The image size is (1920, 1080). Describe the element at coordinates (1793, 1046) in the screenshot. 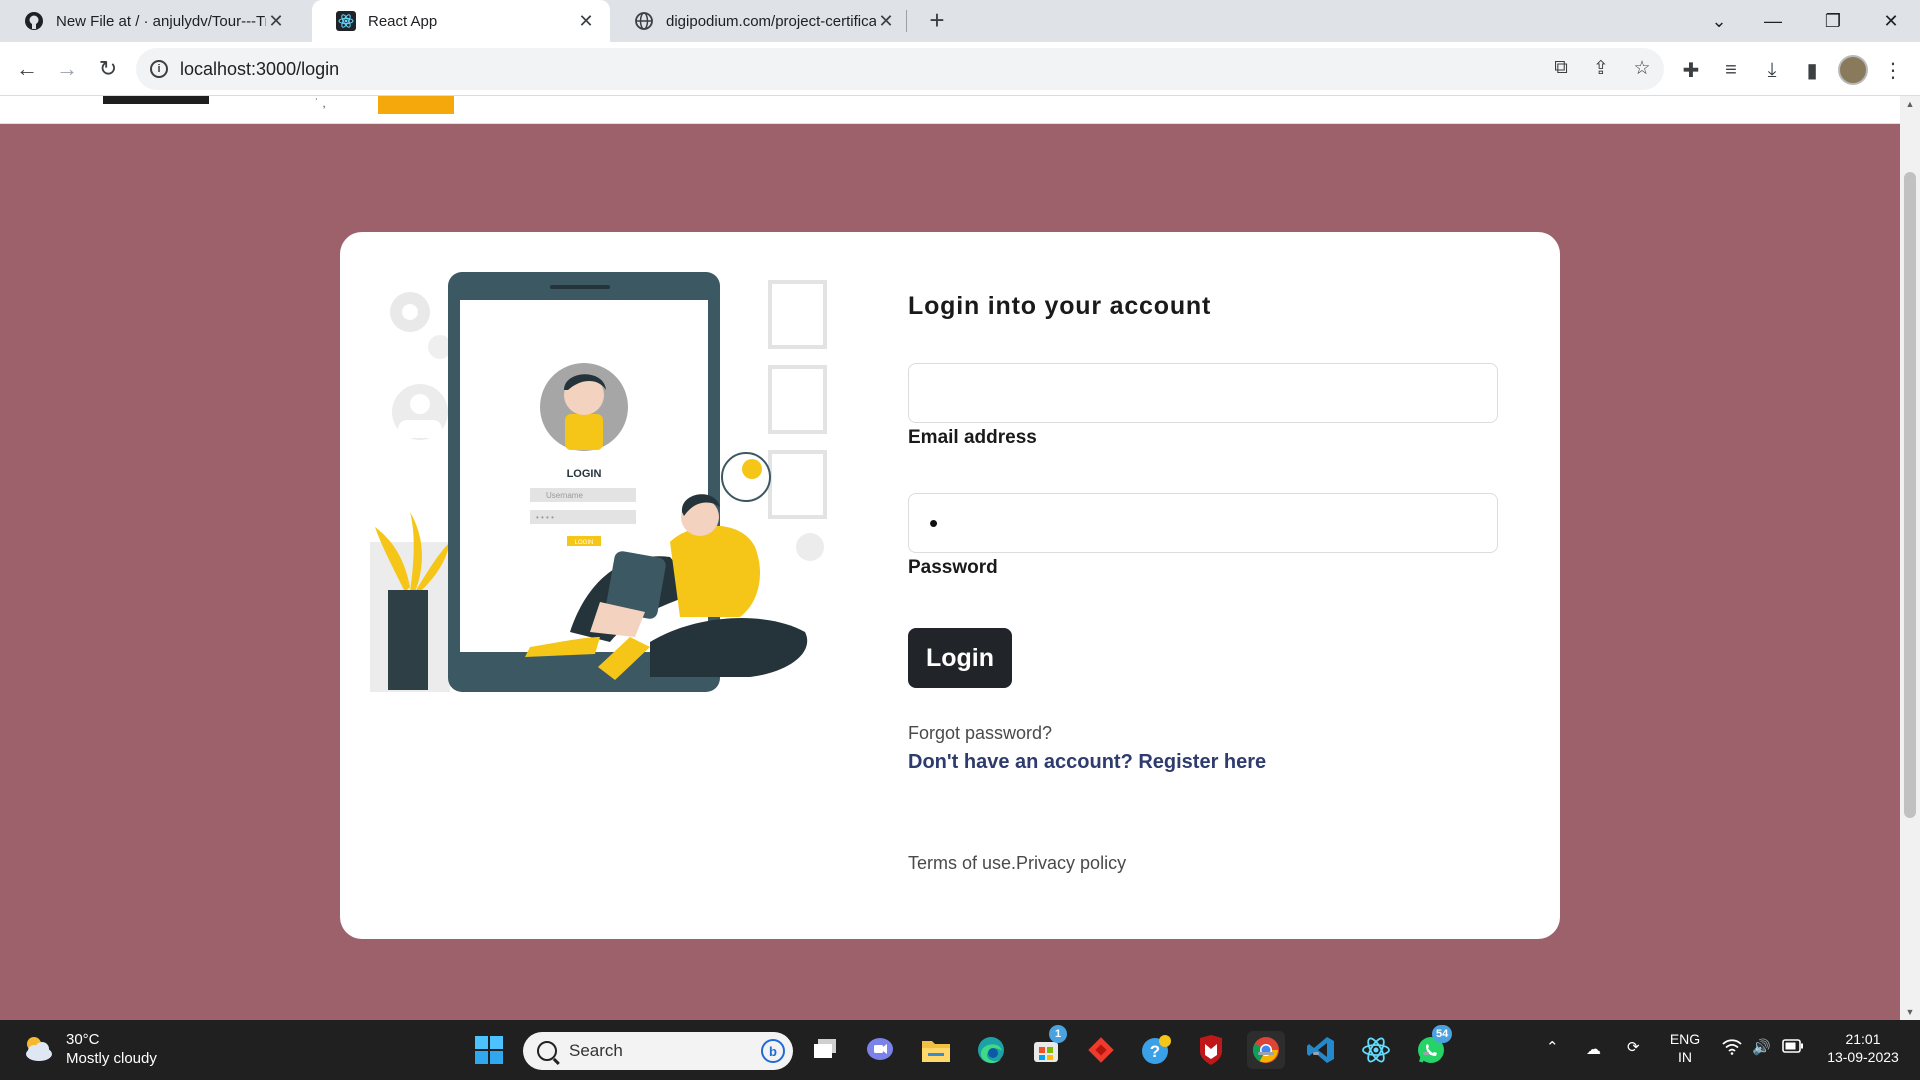

I see `battery-icon` at that location.